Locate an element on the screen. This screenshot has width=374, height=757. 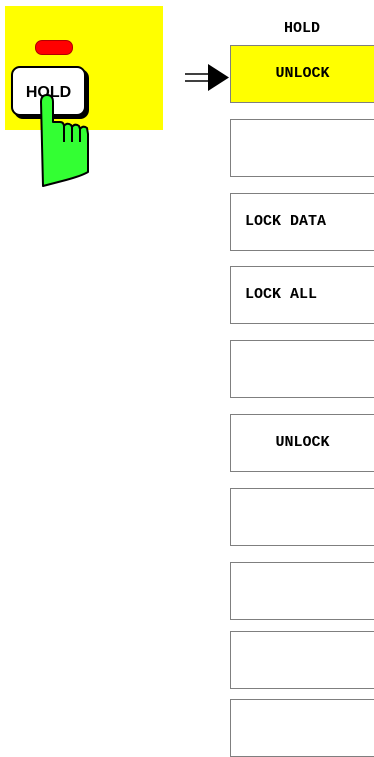
softkey-lock-all: LOCK ALL is located at coordinates (302, 295).